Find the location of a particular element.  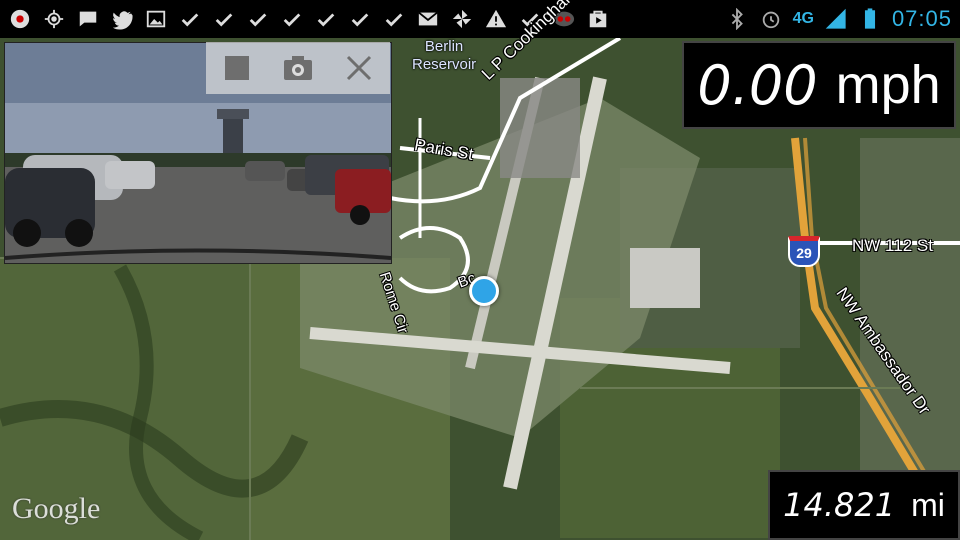

highway-shield: 29 is located at coordinates (804, 251).